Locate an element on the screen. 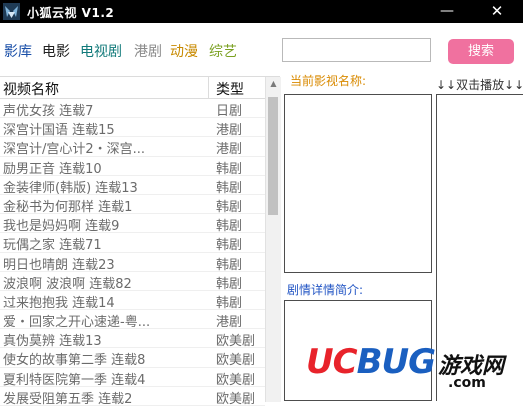 The height and width of the screenshot is (407, 523). list-item: 发展受阻第五季 连载2 欧美剧 is located at coordinates (132, 397).